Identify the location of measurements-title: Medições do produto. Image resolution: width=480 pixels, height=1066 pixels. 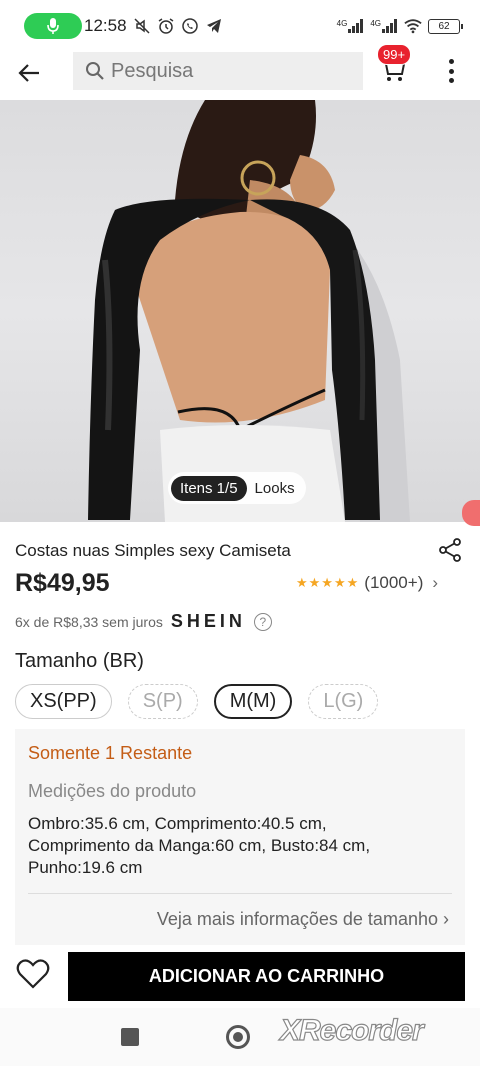
(112, 791).